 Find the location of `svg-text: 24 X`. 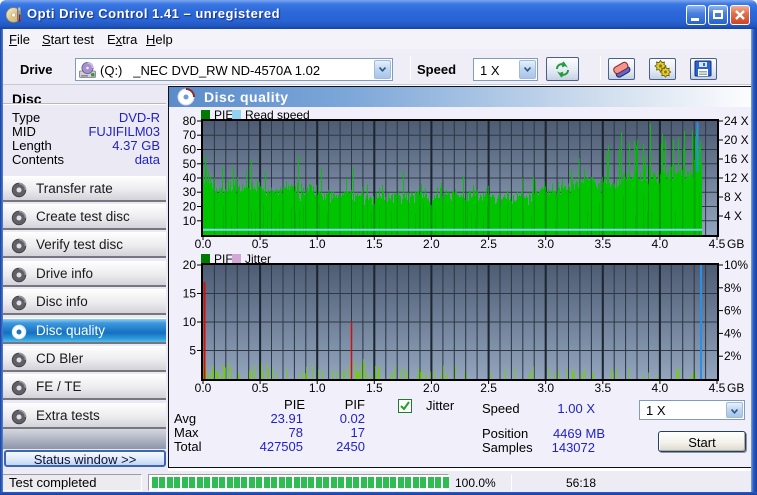

svg-text: 24 X is located at coordinates (736, 121).